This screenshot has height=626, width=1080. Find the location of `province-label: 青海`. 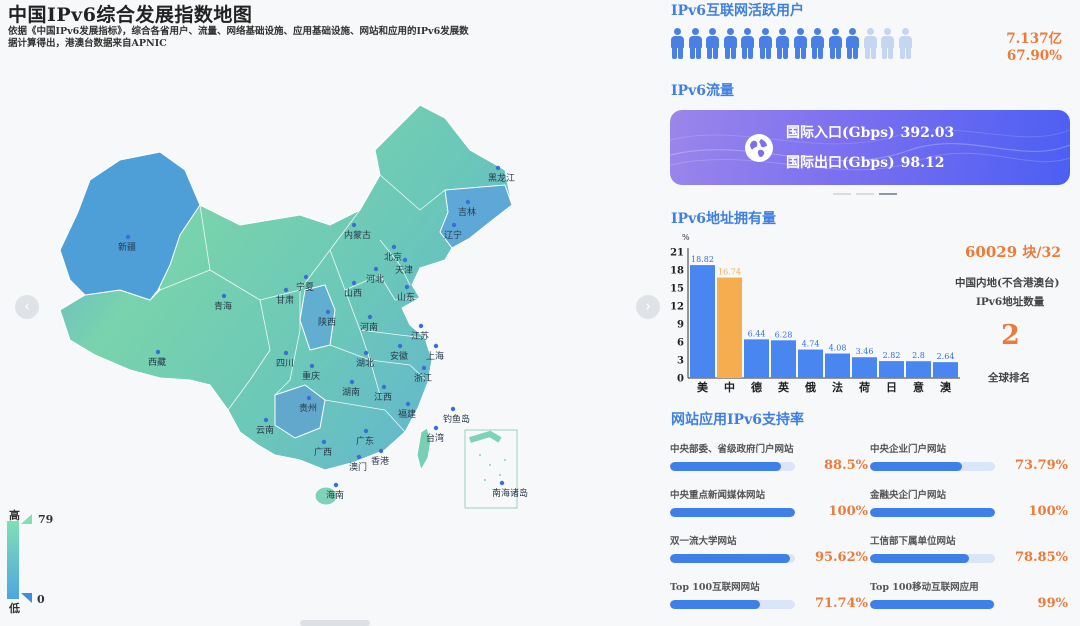

province-label: 青海 is located at coordinates (223, 306).